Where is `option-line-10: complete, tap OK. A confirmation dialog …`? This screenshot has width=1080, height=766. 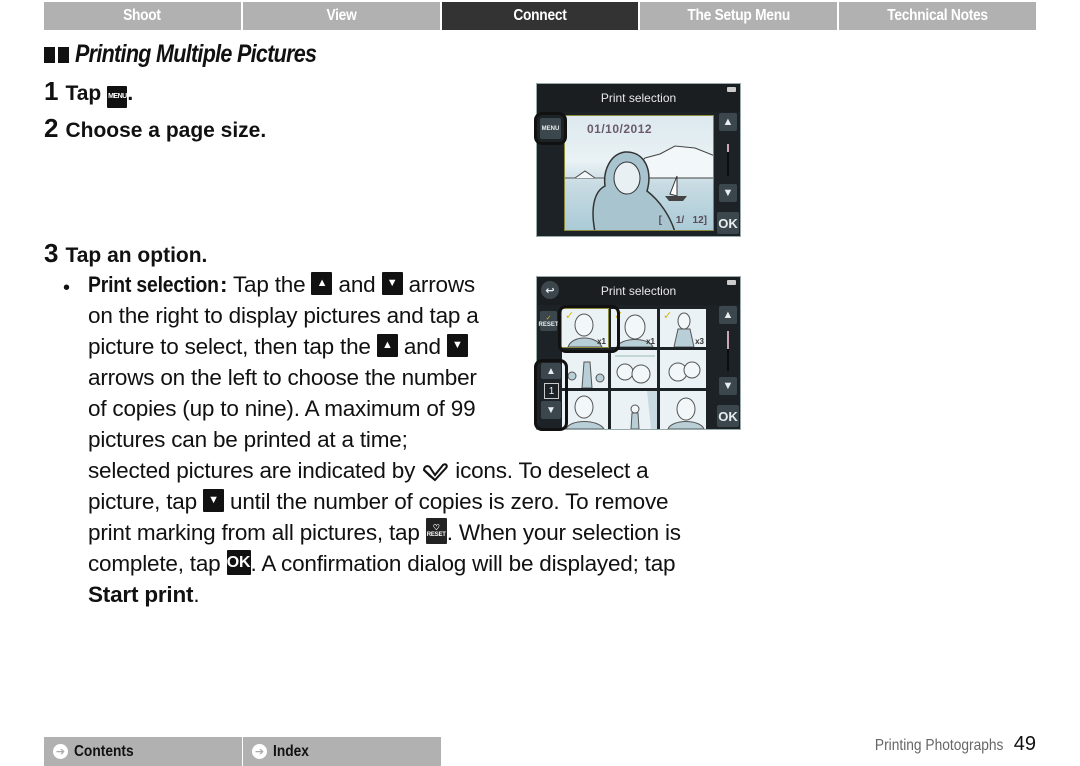
option-line-10: complete, tap OK. A confirmation dialog … is located at coordinates (382, 563).